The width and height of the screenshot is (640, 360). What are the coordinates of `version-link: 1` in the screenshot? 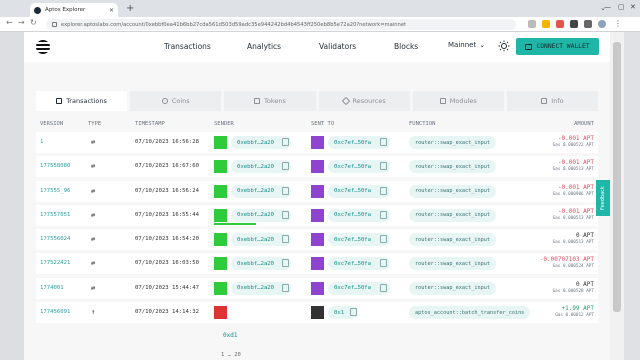 It's located at (41, 142).